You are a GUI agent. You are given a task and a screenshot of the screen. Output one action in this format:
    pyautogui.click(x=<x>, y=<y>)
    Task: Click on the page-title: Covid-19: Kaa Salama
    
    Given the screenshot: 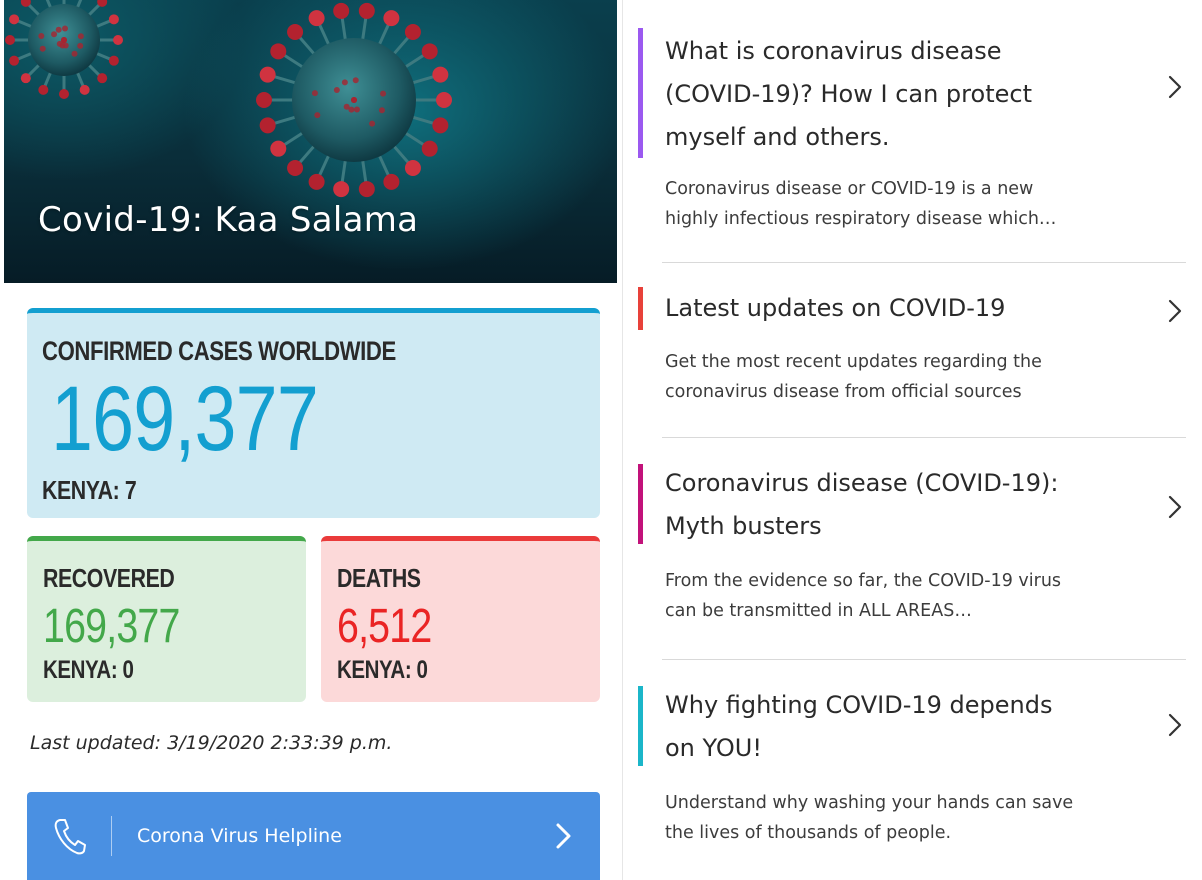 What is the action you would take?
    pyautogui.click(x=228, y=220)
    